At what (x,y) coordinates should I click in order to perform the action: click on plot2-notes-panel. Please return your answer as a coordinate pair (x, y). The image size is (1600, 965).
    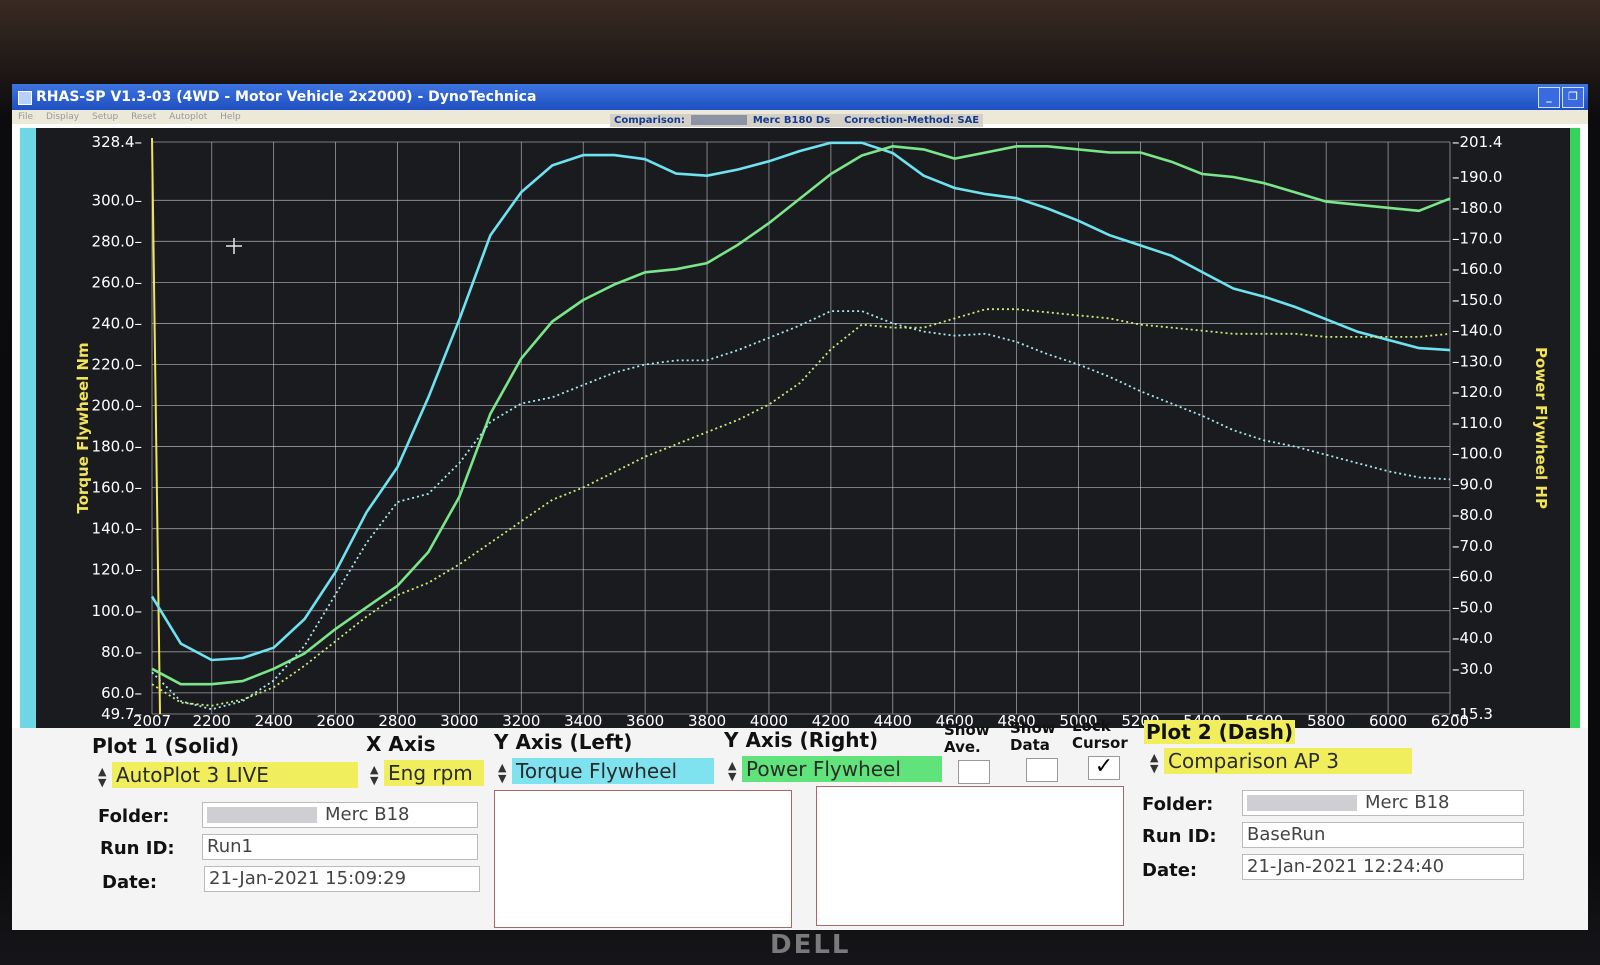
    Looking at the image, I should click on (970, 856).